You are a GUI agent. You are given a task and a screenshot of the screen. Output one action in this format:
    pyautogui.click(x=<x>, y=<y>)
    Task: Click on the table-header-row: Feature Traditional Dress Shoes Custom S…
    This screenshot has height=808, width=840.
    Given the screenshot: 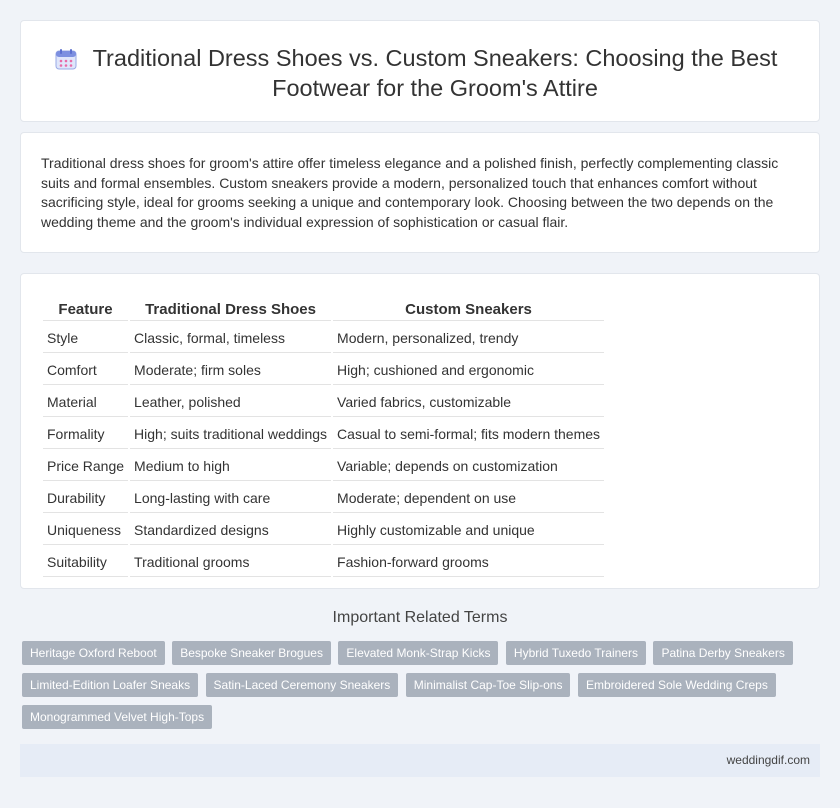 What is the action you would take?
    pyautogui.click(x=324, y=308)
    